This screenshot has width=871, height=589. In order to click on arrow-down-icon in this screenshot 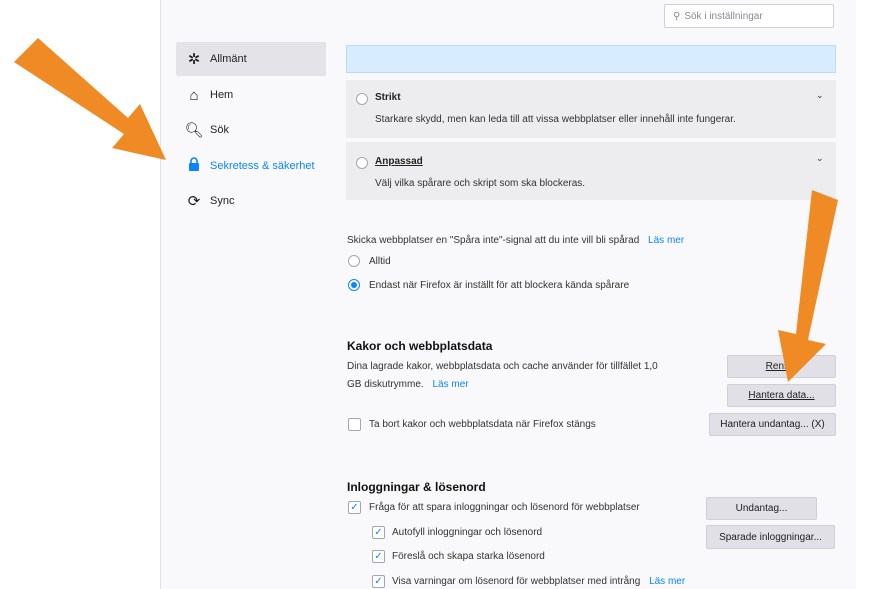, I will do `click(808, 286)`.